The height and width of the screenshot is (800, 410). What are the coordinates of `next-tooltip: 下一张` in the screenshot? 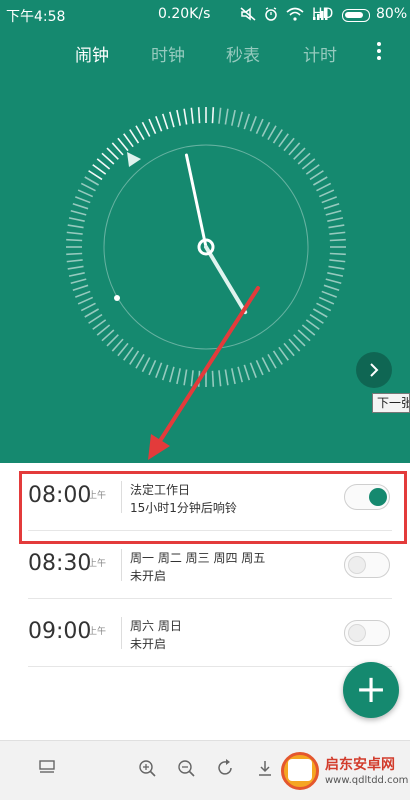 It's located at (391, 403).